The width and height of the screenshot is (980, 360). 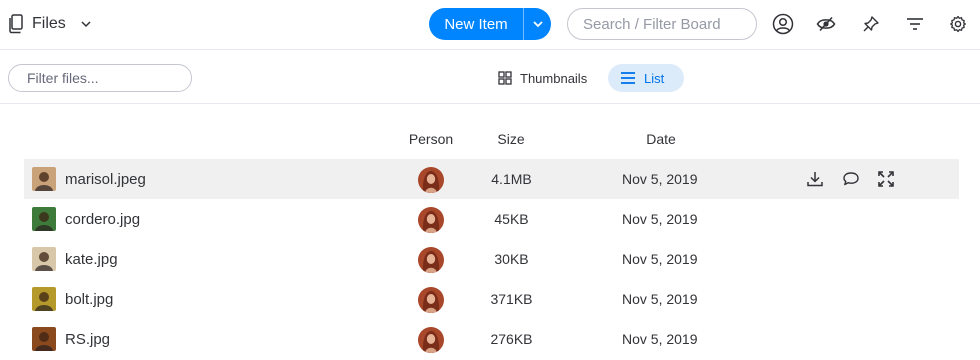 What do you see at coordinates (89, 299) in the screenshot?
I see `file-name: bolt.jpg` at bounding box center [89, 299].